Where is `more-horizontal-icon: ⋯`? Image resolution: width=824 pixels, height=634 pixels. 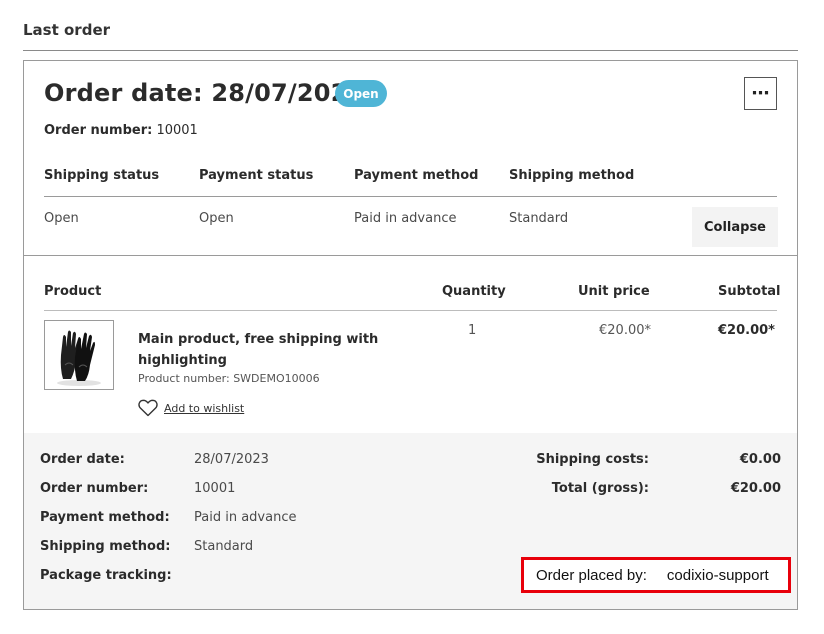 more-horizontal-icon: ⋯ is located at coordinates (760, 93).